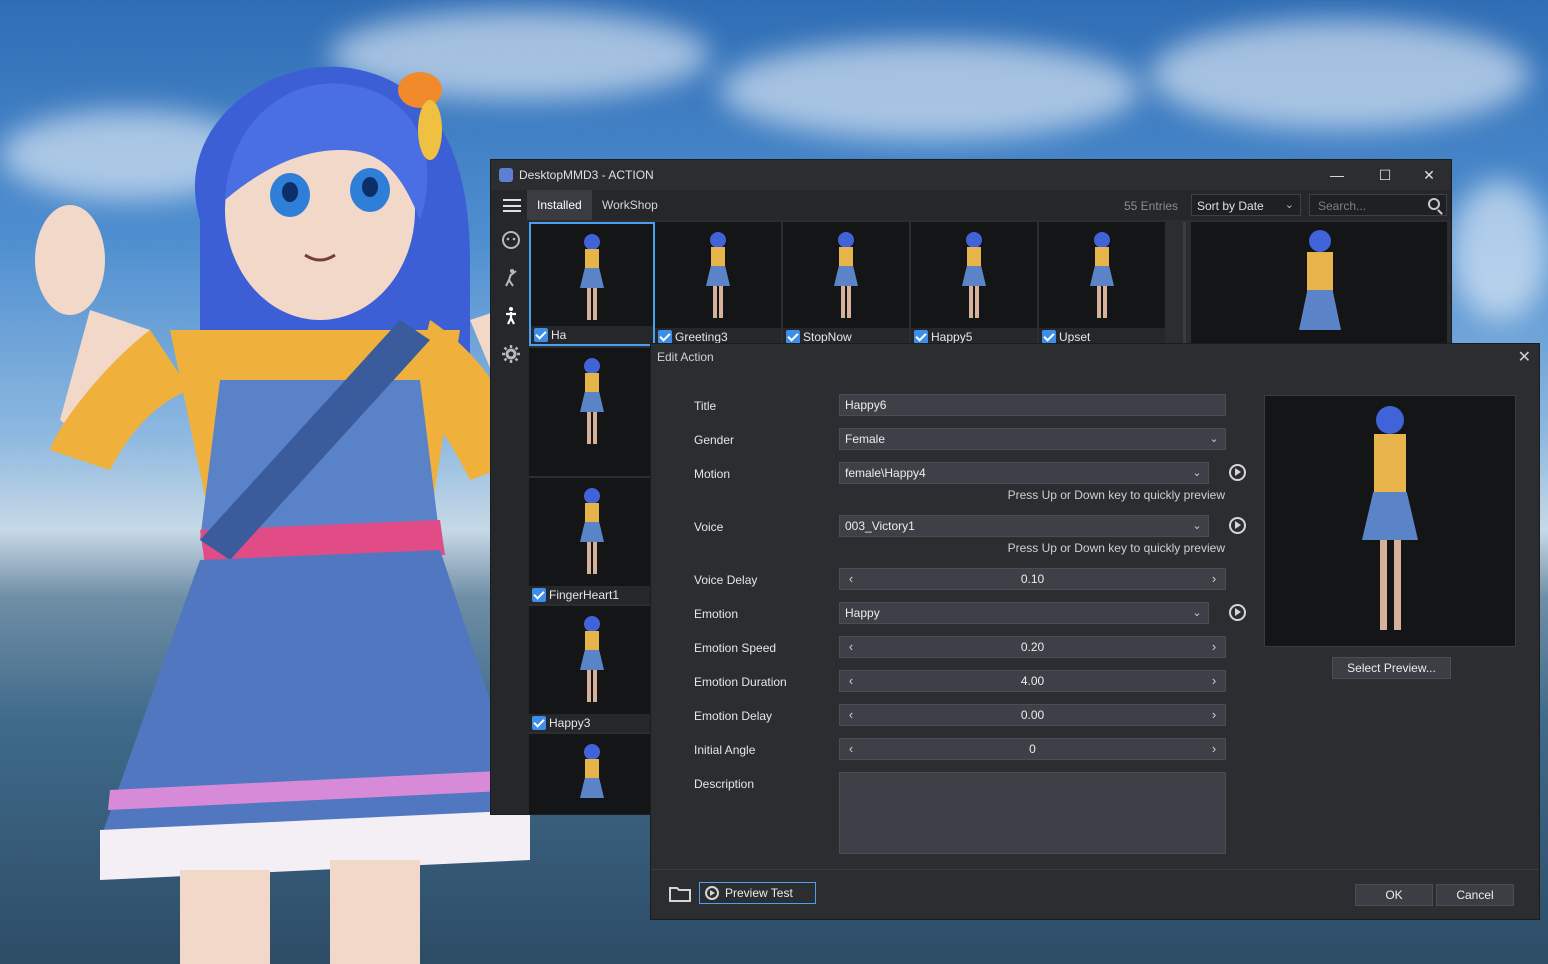  I want to click on window-title: DesktopMMD3 - ACTION, so click(586, 175).